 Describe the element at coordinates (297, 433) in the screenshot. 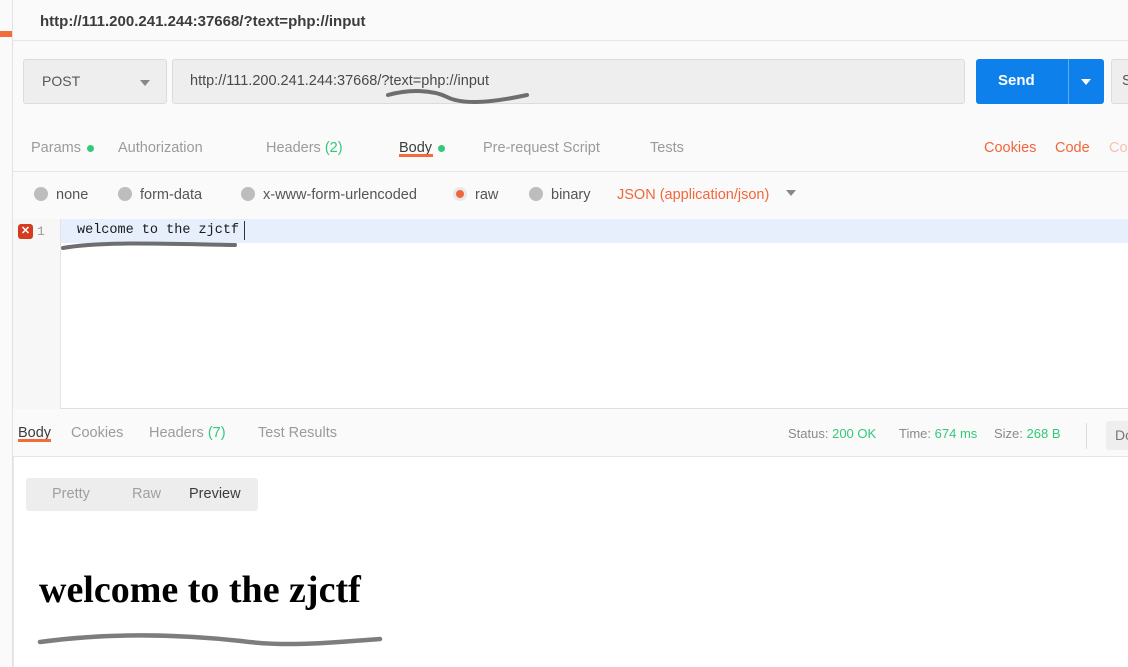

I see `response-tab-test-results: Test Results` at that location.